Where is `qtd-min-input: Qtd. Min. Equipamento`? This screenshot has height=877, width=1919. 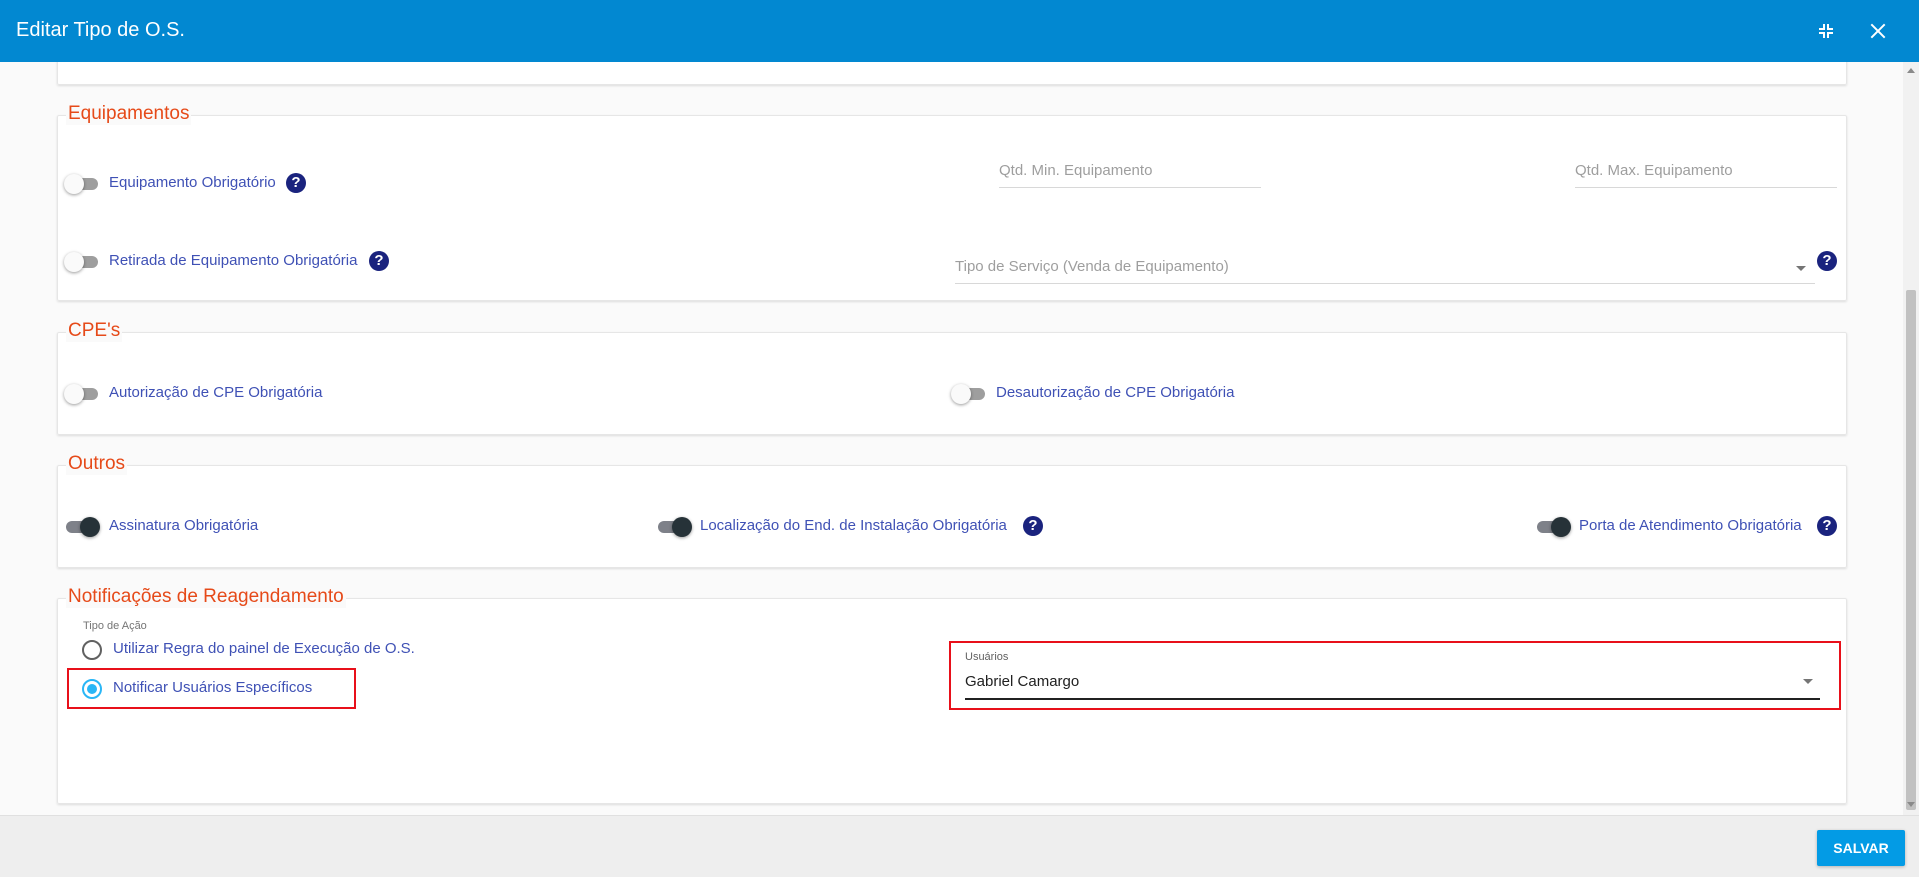 qtd-min-input: Qtd. Min. Equipamento is located at coordinates (1130, 172).